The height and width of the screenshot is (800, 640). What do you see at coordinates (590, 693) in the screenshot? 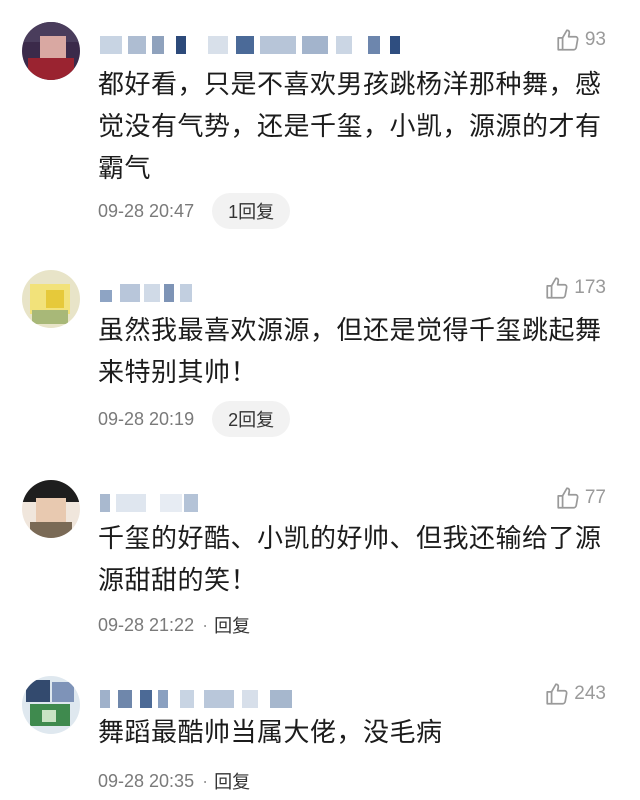
I see `like-count: 243` at bounding box center [590, 693].